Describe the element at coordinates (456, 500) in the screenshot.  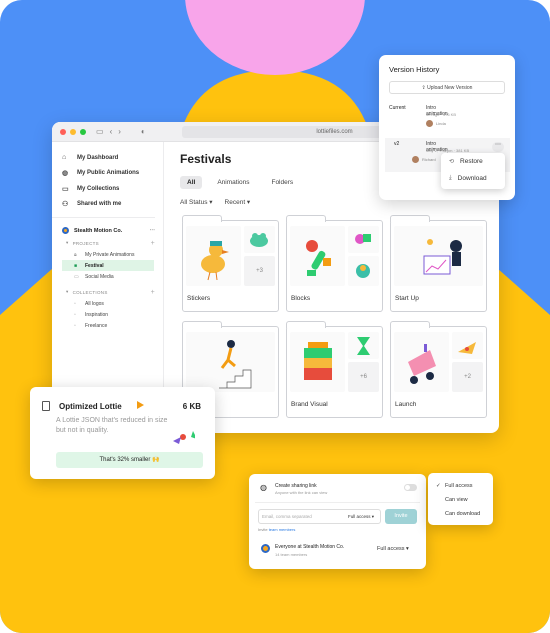
I see `option-label: Can view` at that location.